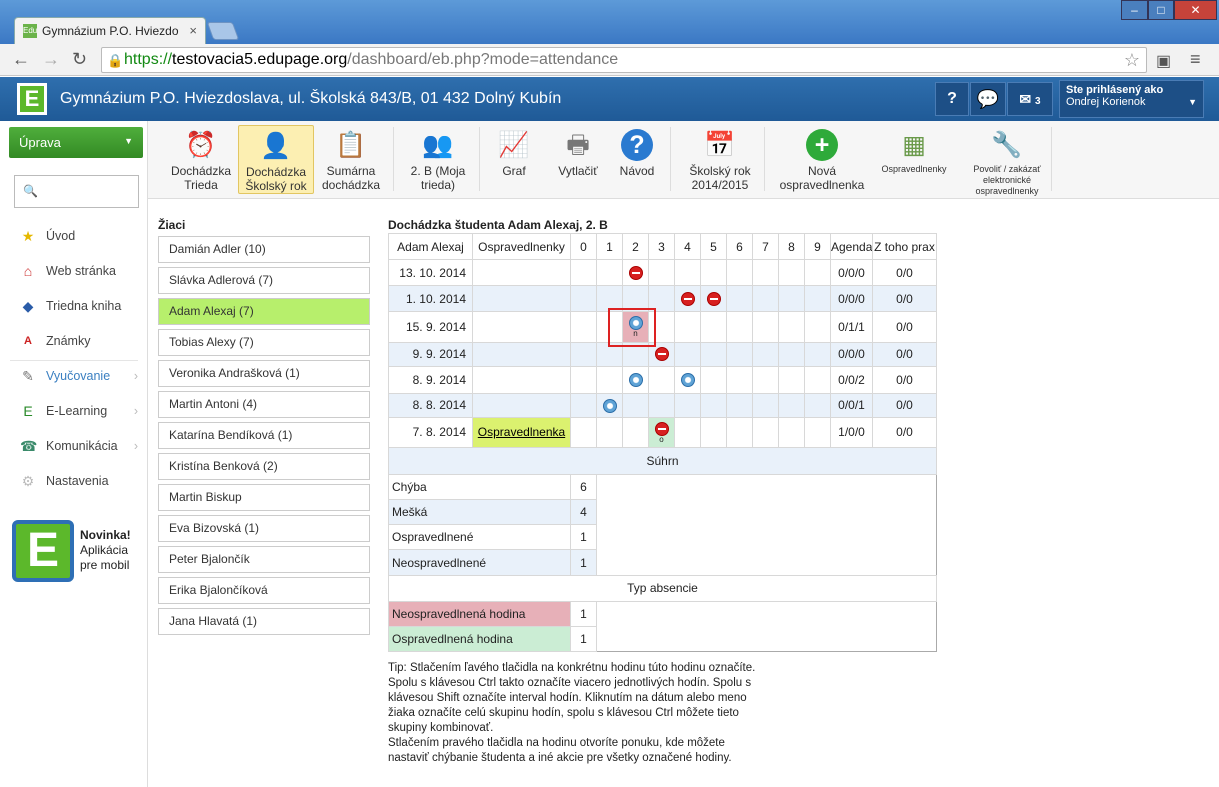 Image resolution: width=1219 pixels, height=787 pixels. Describe the element at coordinates (51, 59) in the screenshot. I see `forward-icon: →` at that location.